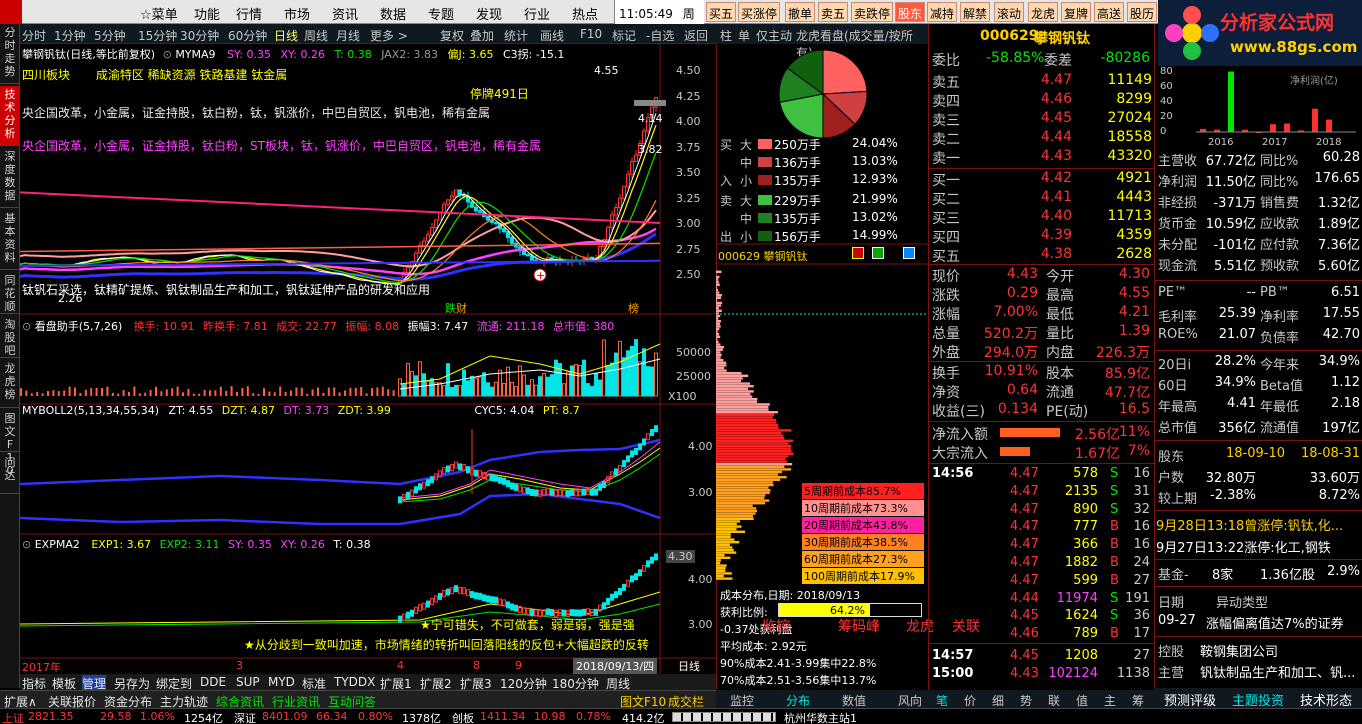 The width and height of the screenshot is (1362, 724). Describe the element at coordinates (1258, 699) in the screenshot. I see `fund-bottom-tab: 主题投资` at that location.